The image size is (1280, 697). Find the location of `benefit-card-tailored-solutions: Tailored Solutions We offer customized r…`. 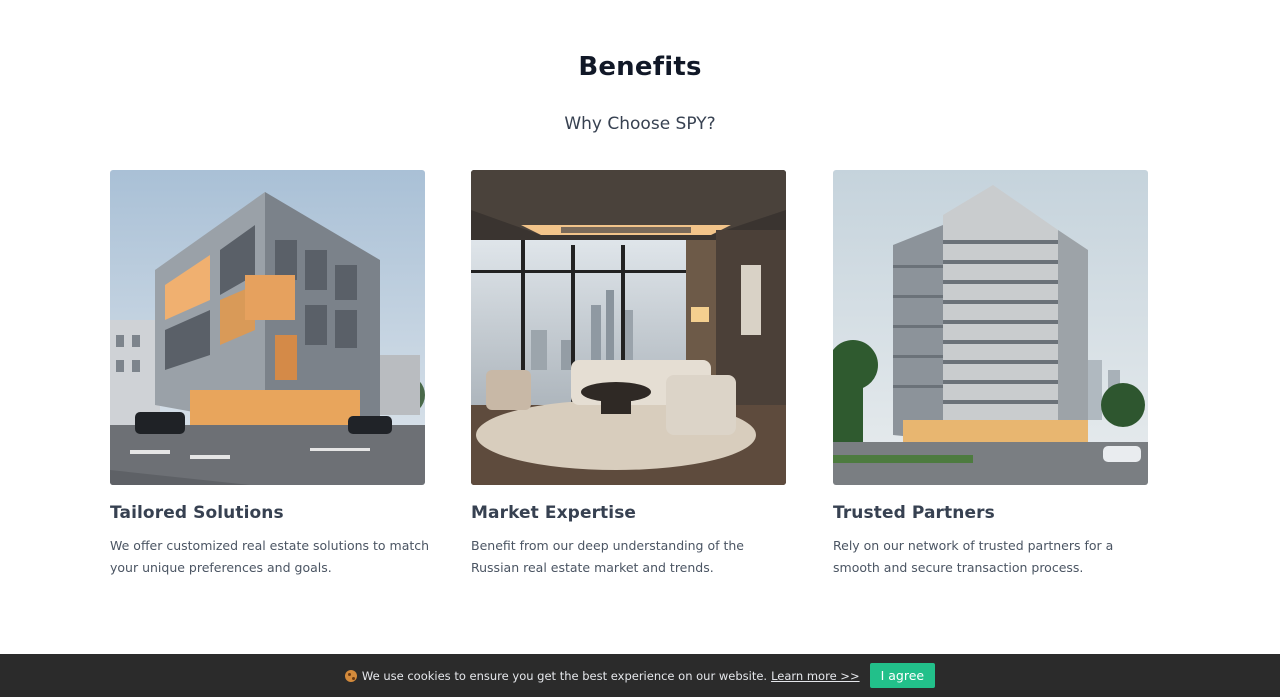

benefit-card-tailored-solutions: Tailored Solutions We offer customized r… is located at coordinates (269, 374).